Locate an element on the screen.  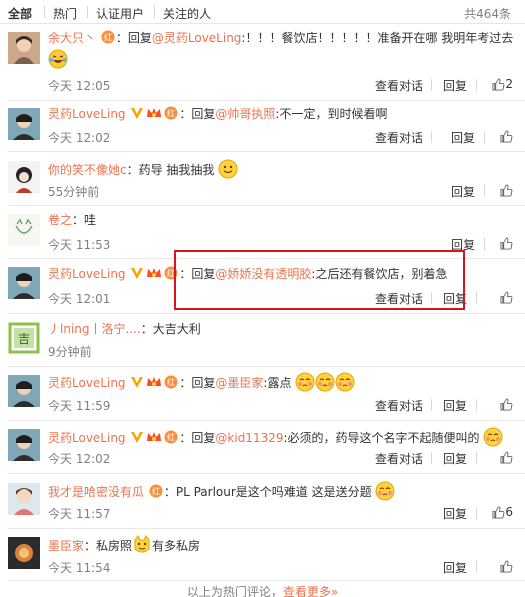
highlight-annotation-box is located at coordinates (319, 280).